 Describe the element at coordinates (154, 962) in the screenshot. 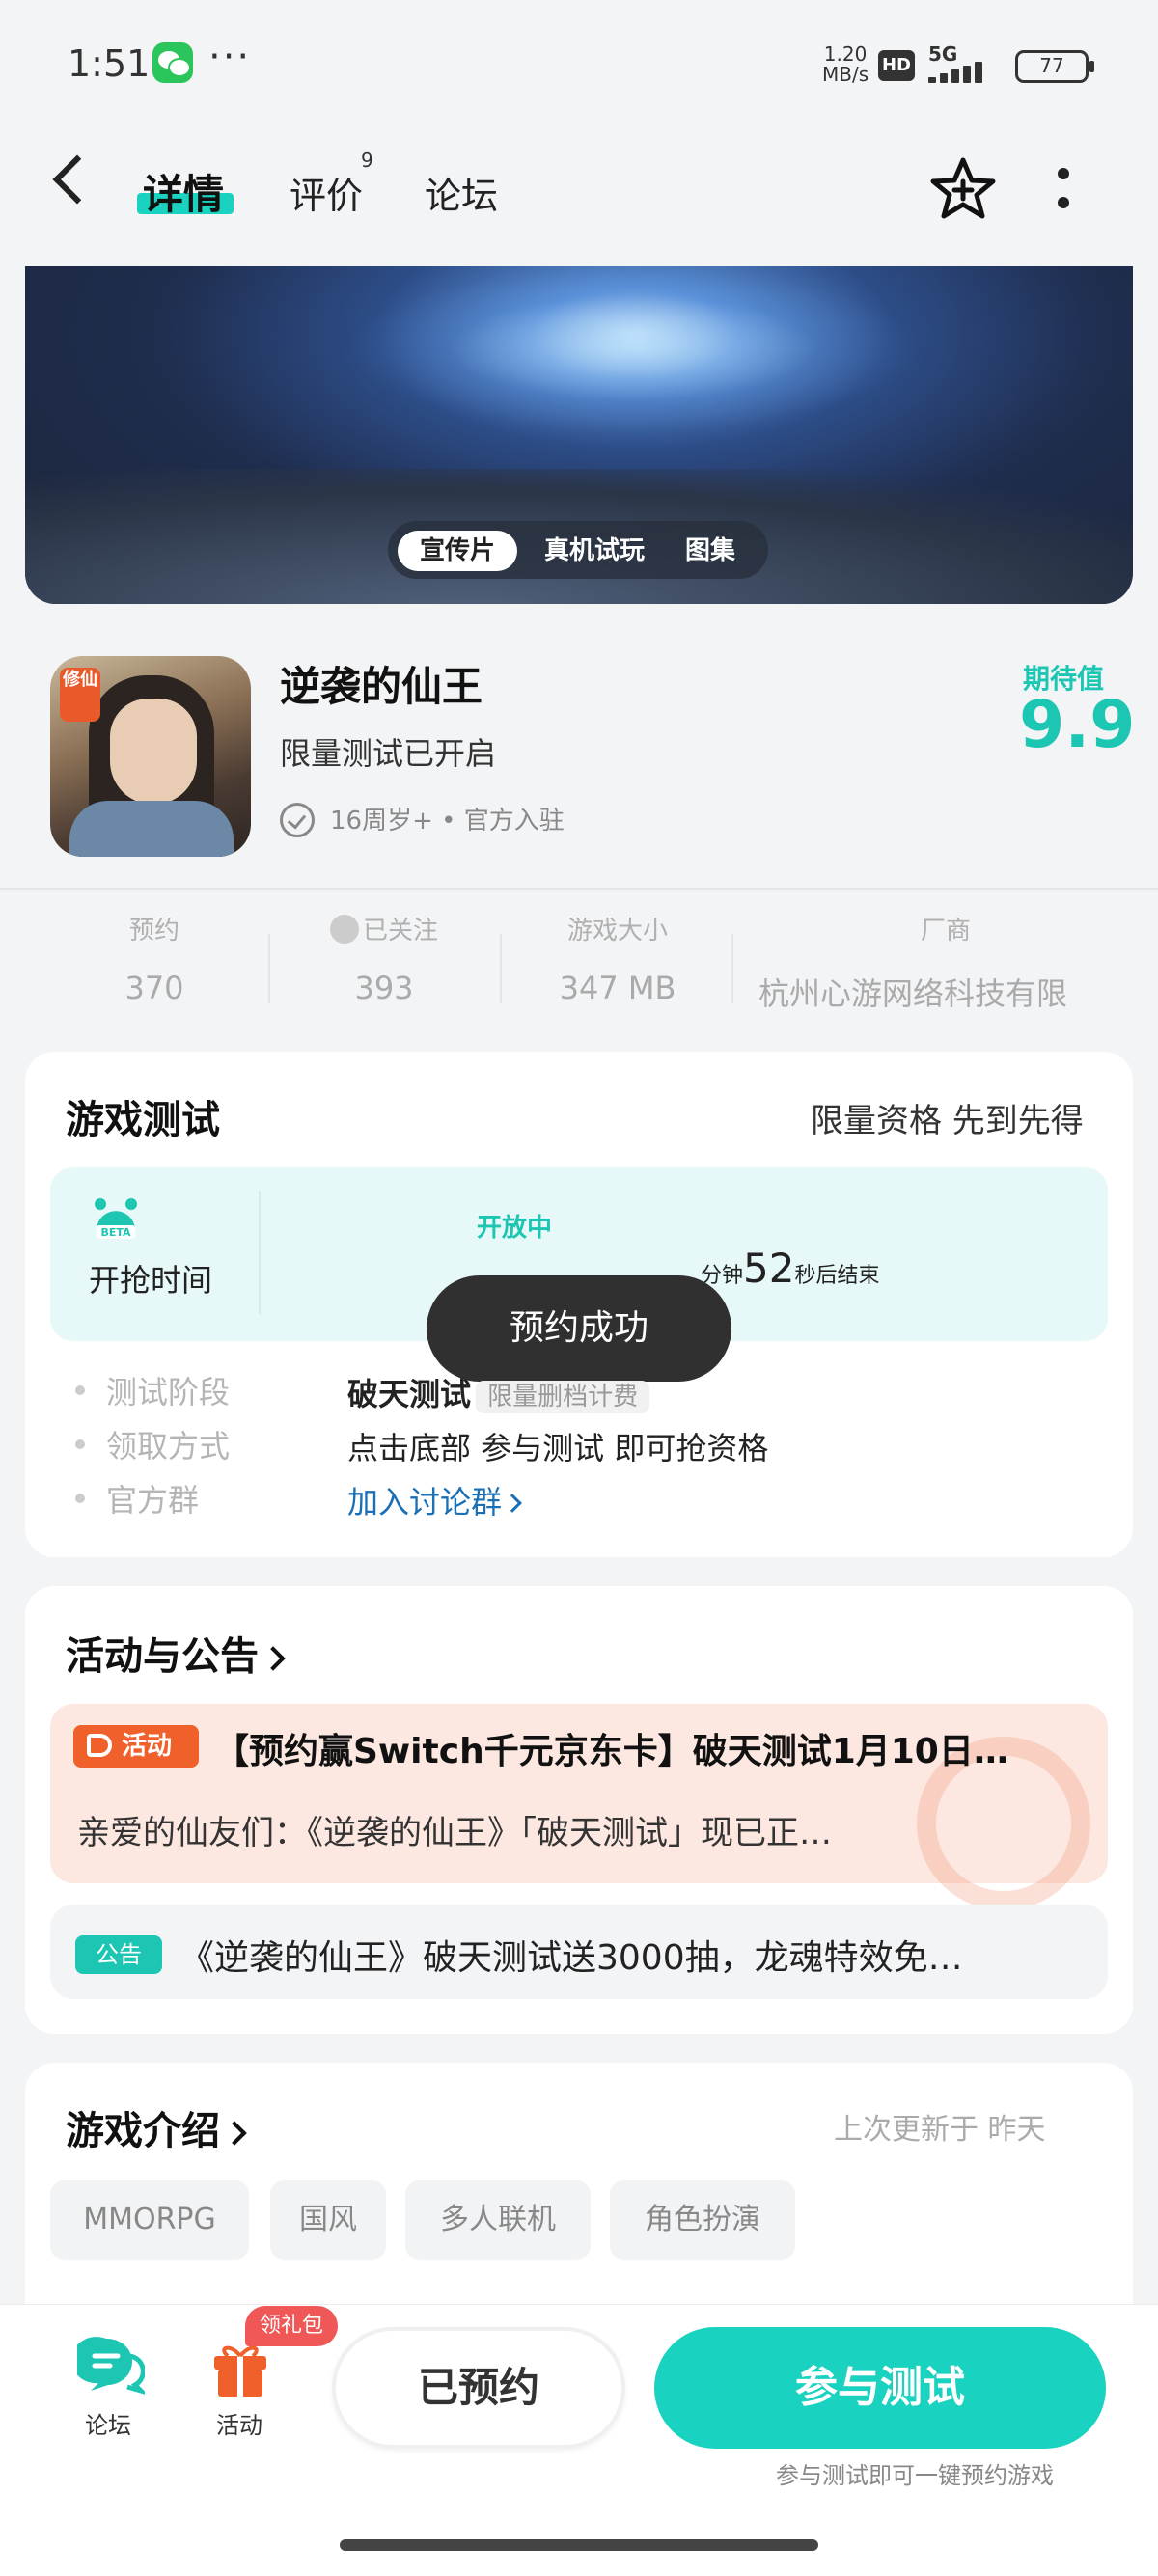

I see `stat-reservations: 预约 370` at that location.